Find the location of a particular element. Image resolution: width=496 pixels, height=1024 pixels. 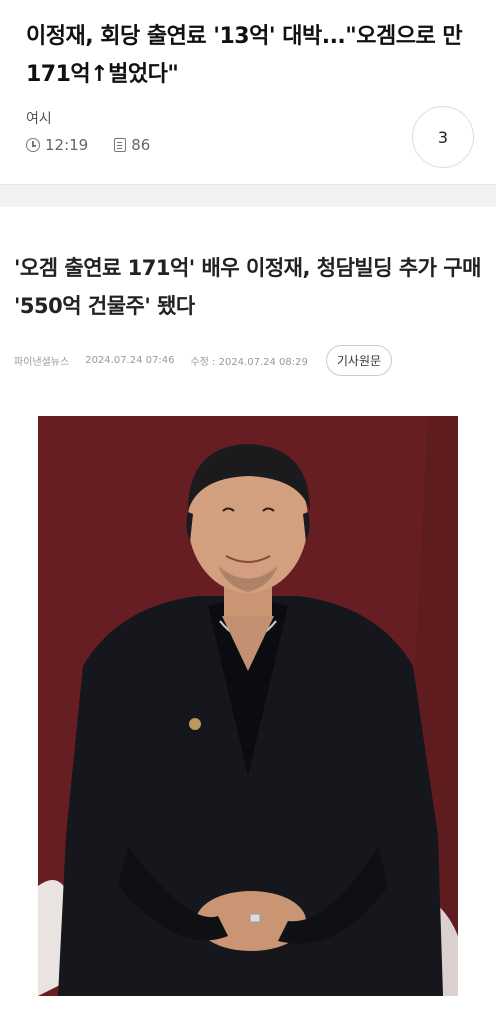

article-modified: 수정 : 2024.07.24 08:29 is located at coordinates (249, 362).